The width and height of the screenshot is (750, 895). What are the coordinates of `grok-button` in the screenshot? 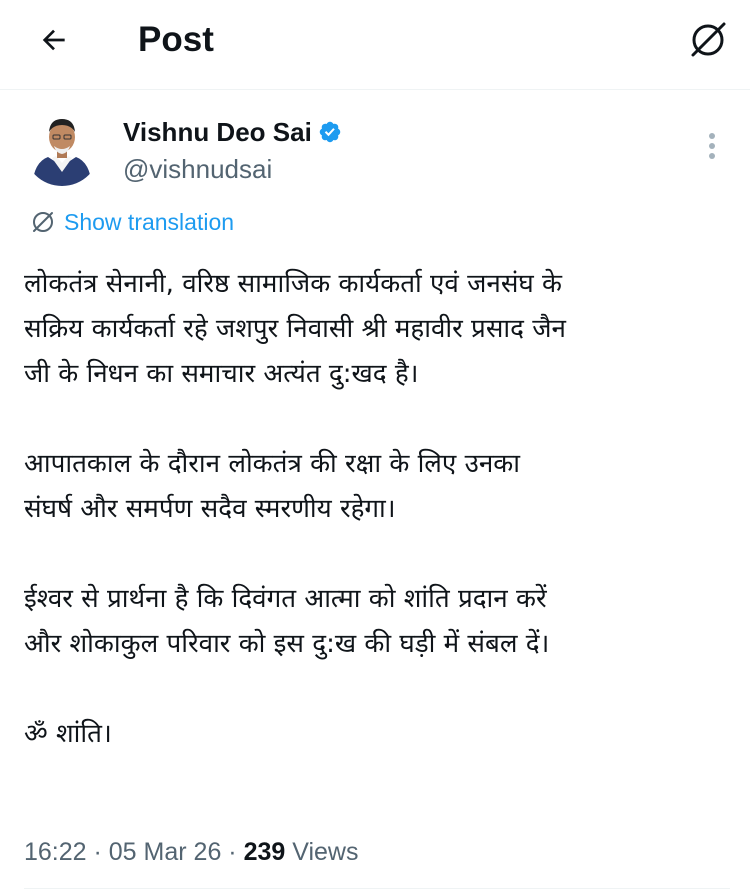 It's located at (708, 40).